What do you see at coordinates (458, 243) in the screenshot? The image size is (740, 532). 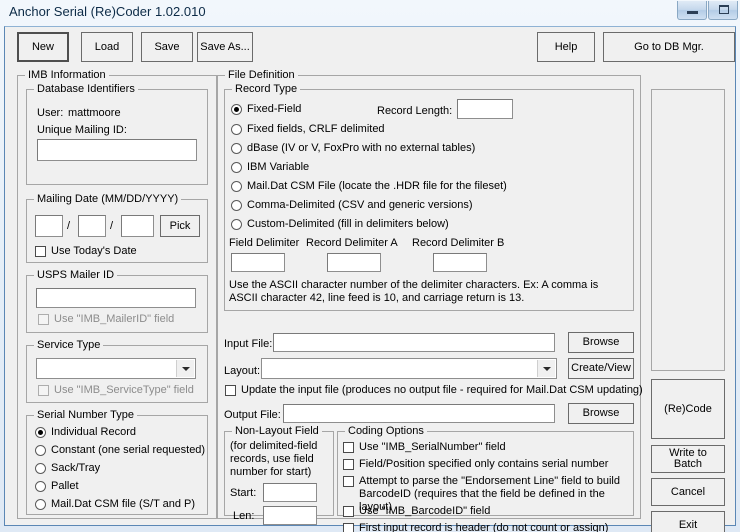 I see `record-delimiter-b-label: Record Delimiter B` at bounding box center [458, 243].